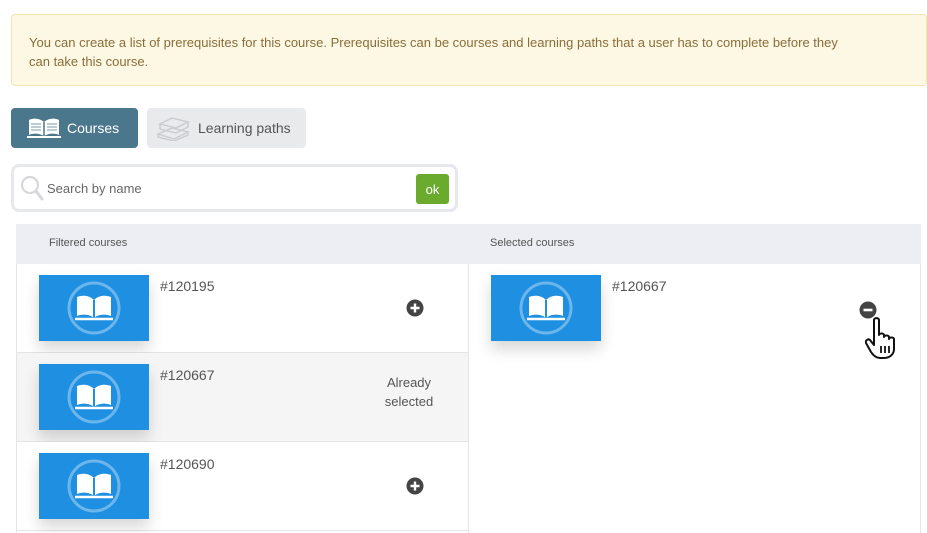 This screenshot has height=533, width=927. Describe the element at coordinates (532, 243) in the screenshot. I see `selected-courses-title: Selected courses` at that location.